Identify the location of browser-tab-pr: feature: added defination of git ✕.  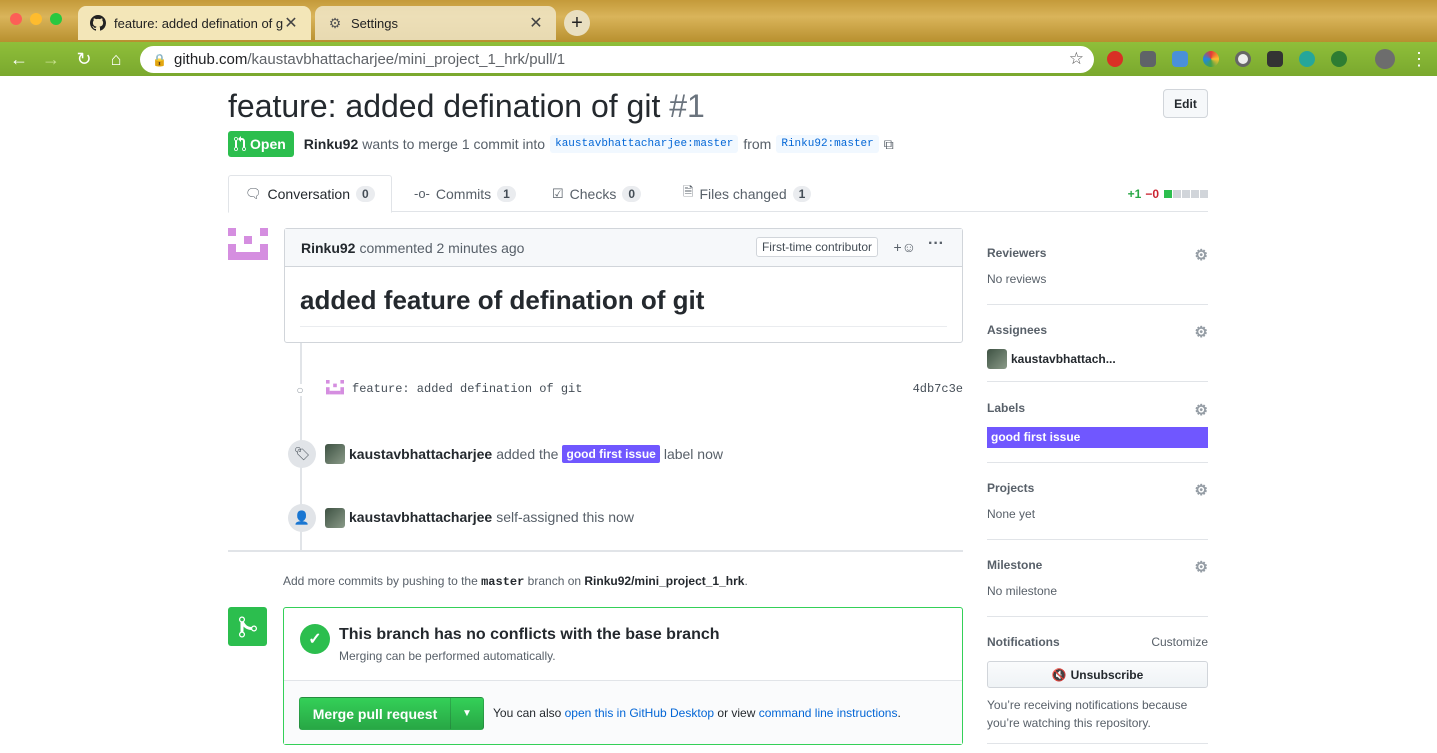
(194, 23).